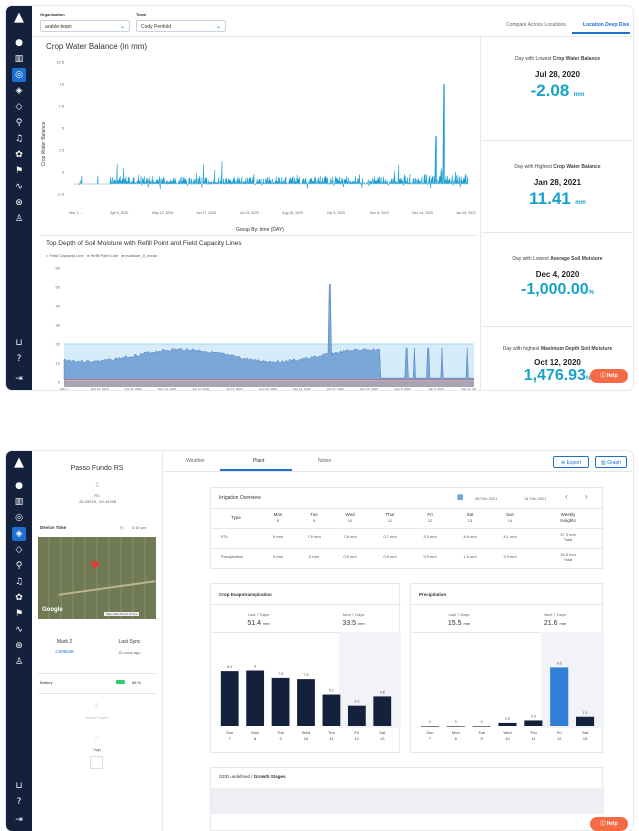 The width and height of the screenshot is (639, 831). I want to click on range-start: 08 Feb 2021, so click(486, 498).